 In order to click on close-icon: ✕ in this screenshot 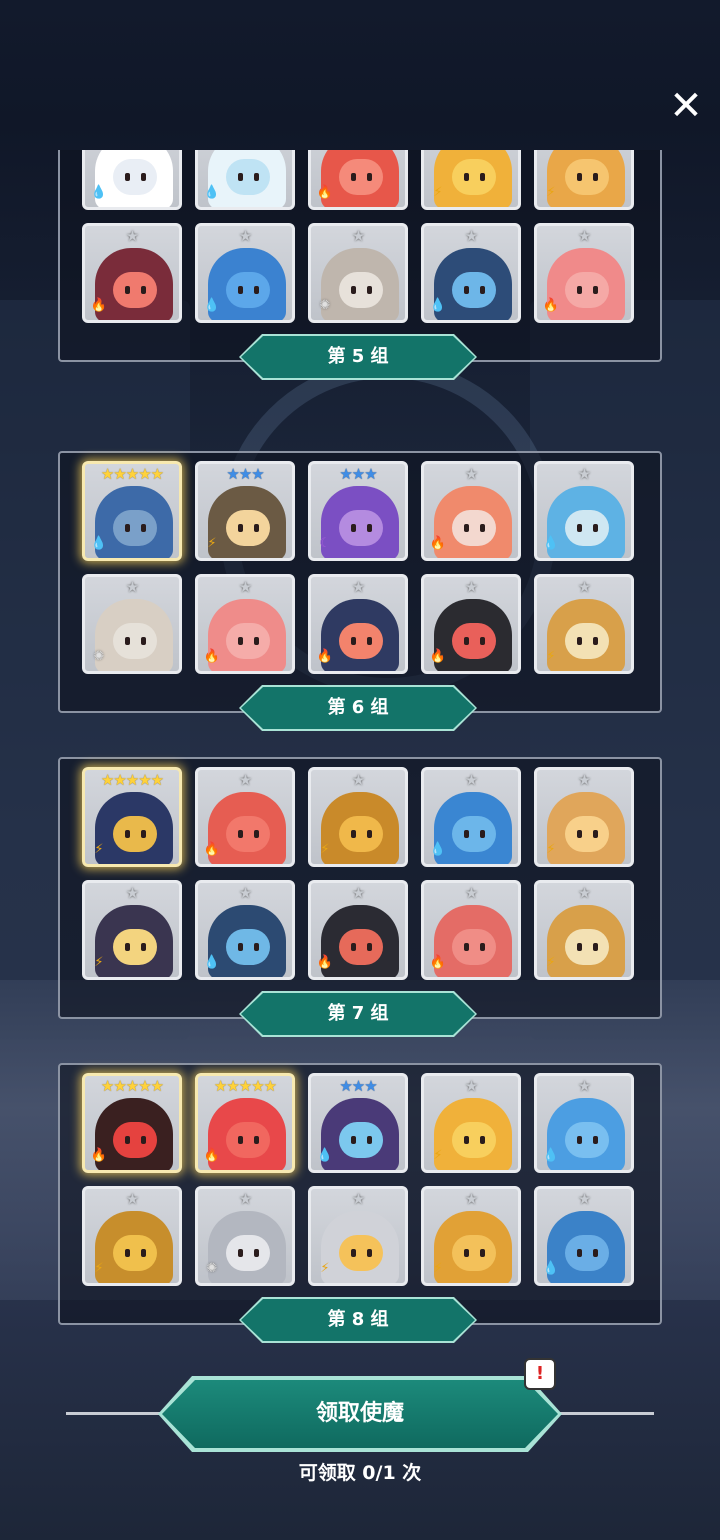, I will do `click(686, 106)`.